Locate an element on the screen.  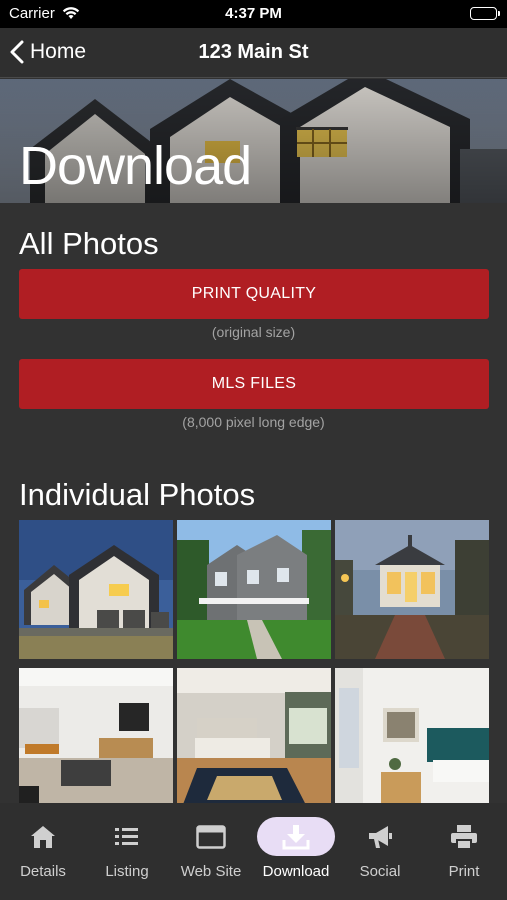
tab-label: Web Site is located at coordinates (211, 871).